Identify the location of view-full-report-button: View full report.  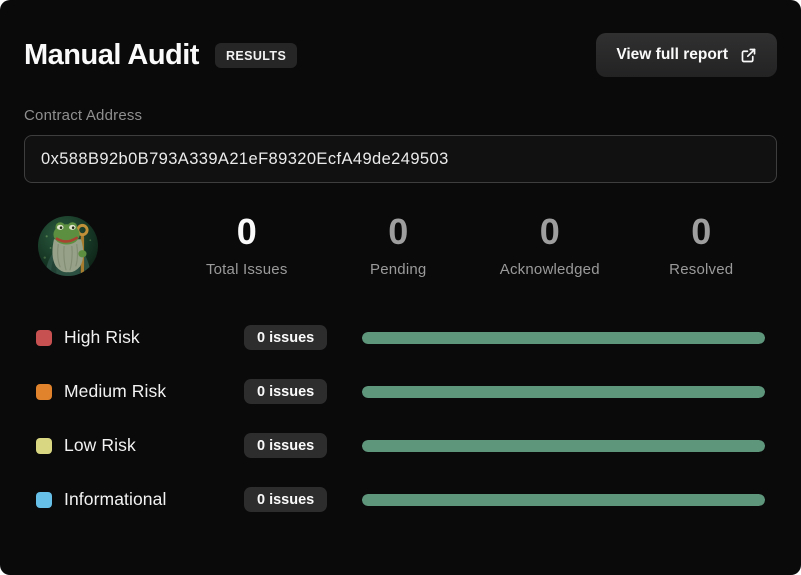
(686, 55).